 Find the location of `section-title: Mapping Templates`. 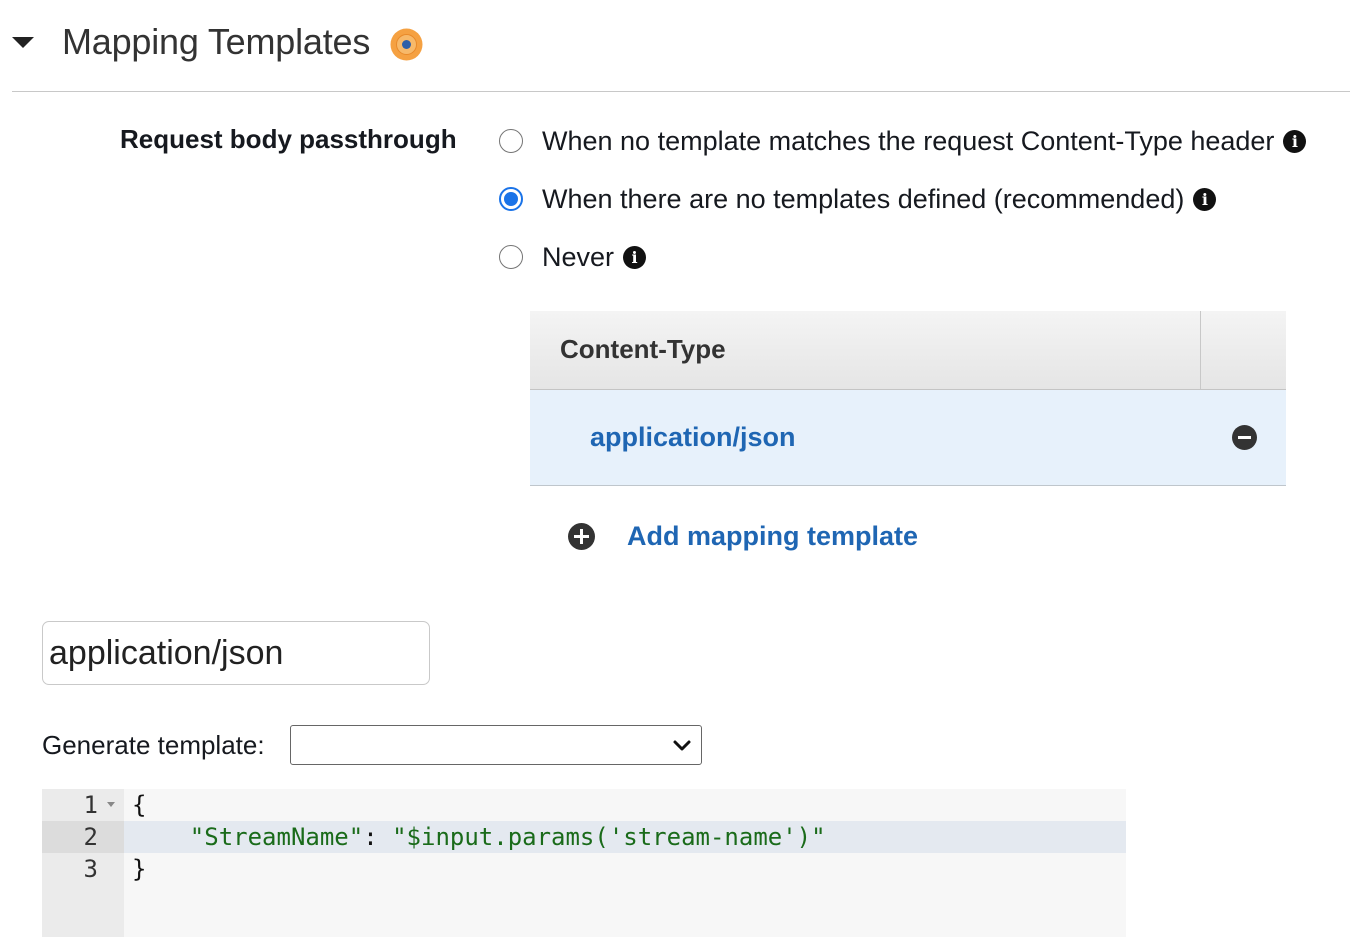

section-title: Mapping Templates is located at coordinates (216, 41).